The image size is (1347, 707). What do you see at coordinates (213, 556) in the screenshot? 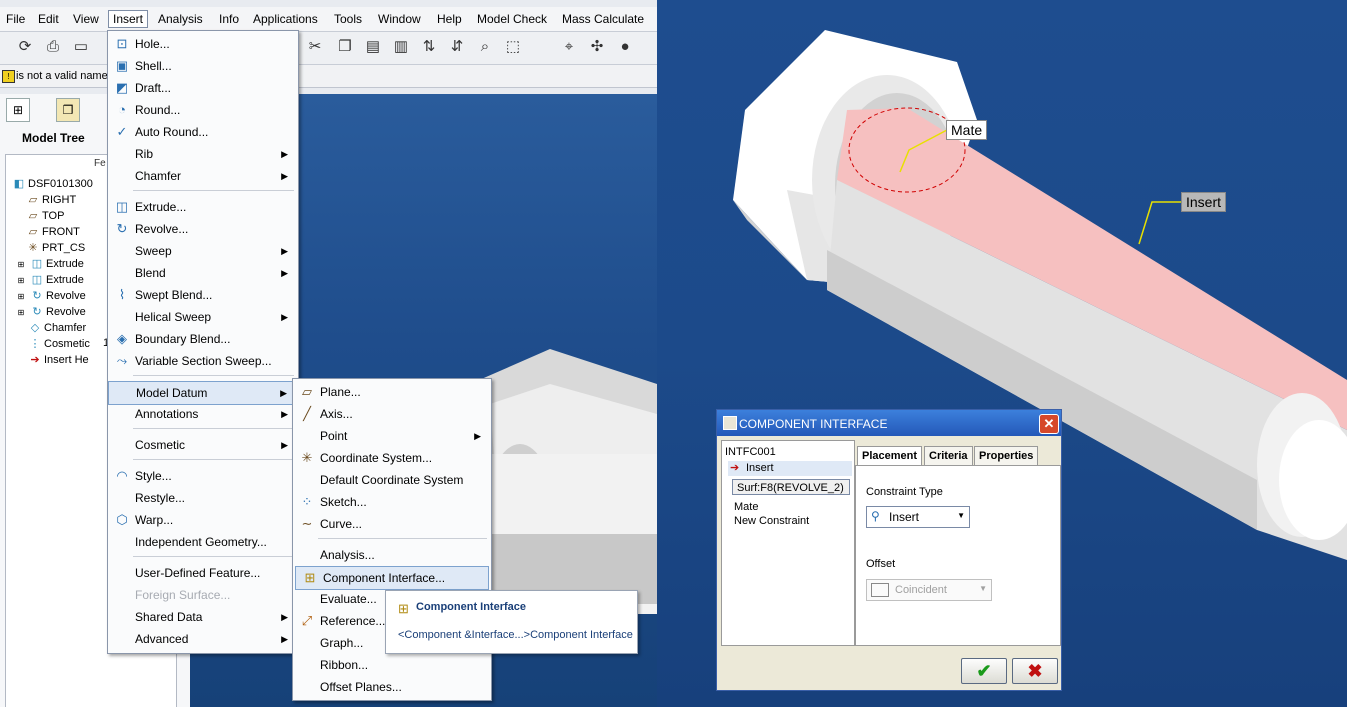
I see `menu-separator` at bounding box center [213, 556].